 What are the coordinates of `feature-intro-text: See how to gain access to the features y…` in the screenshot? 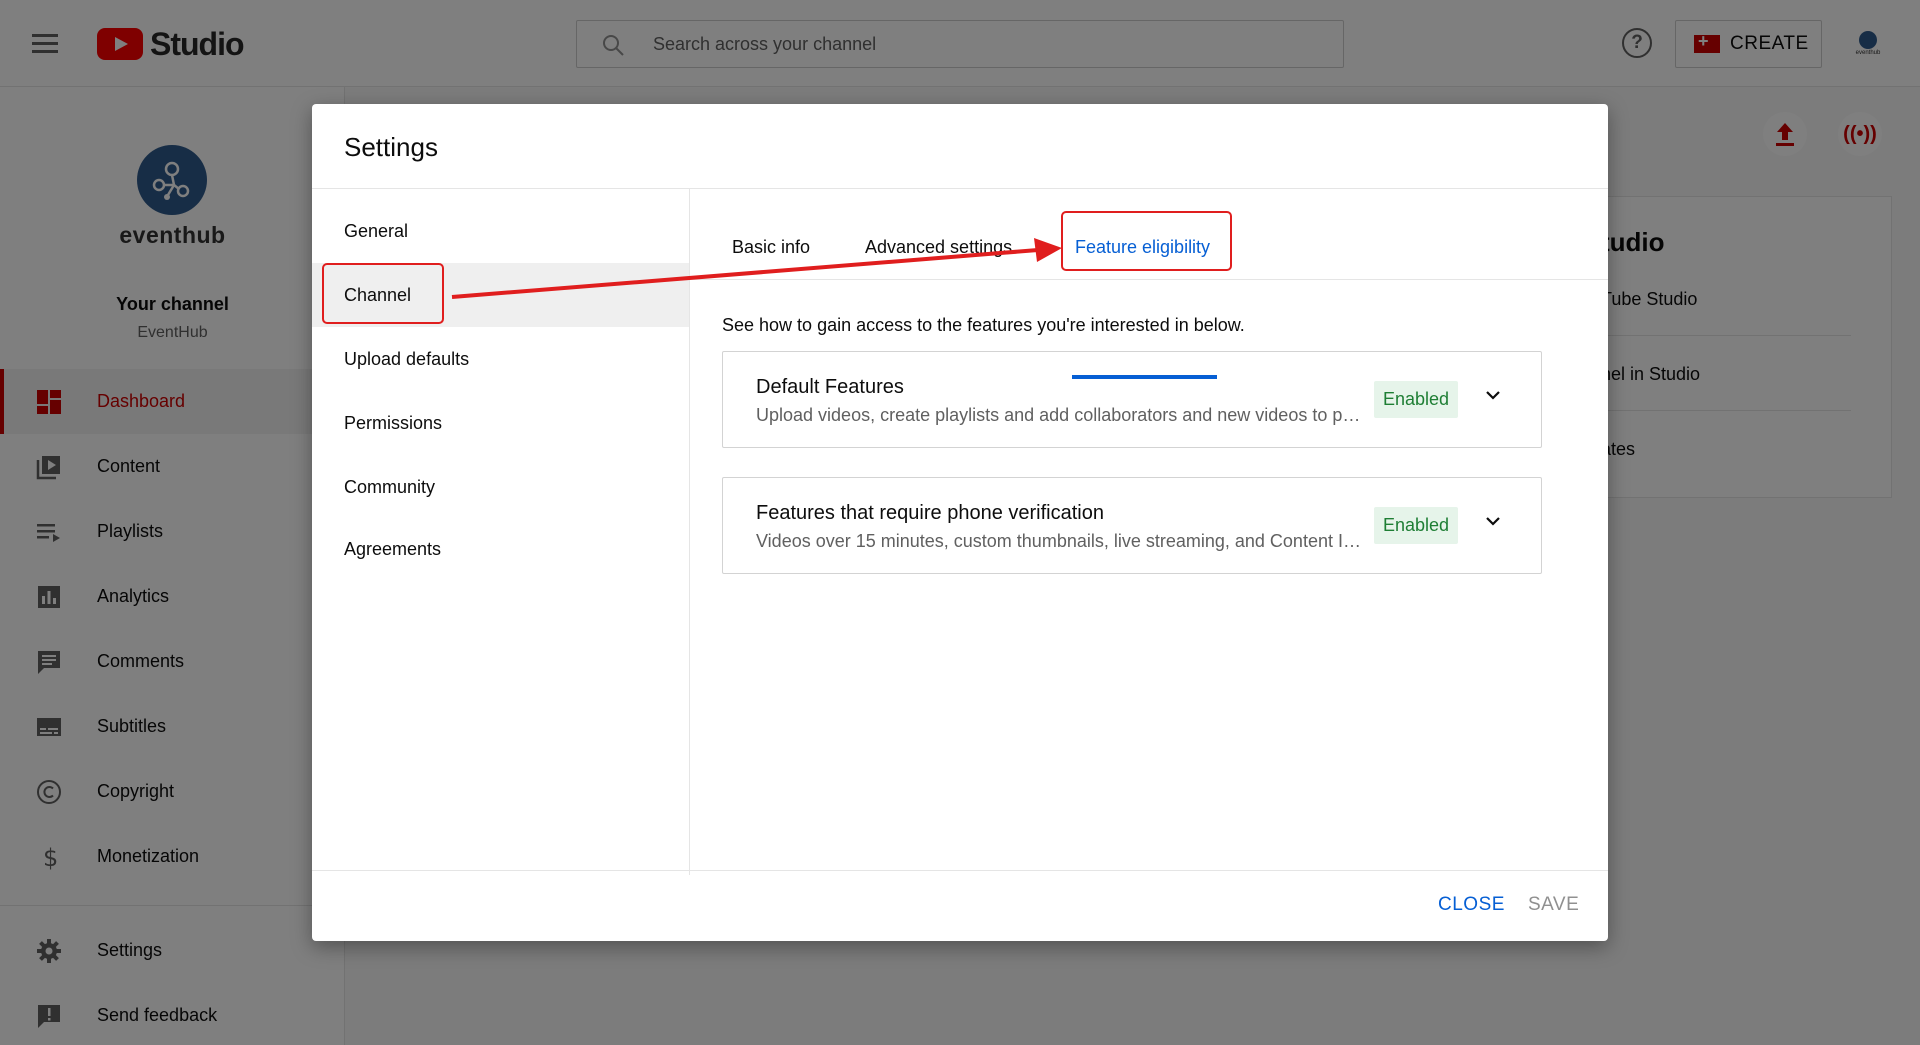 It's located at (983, 325).